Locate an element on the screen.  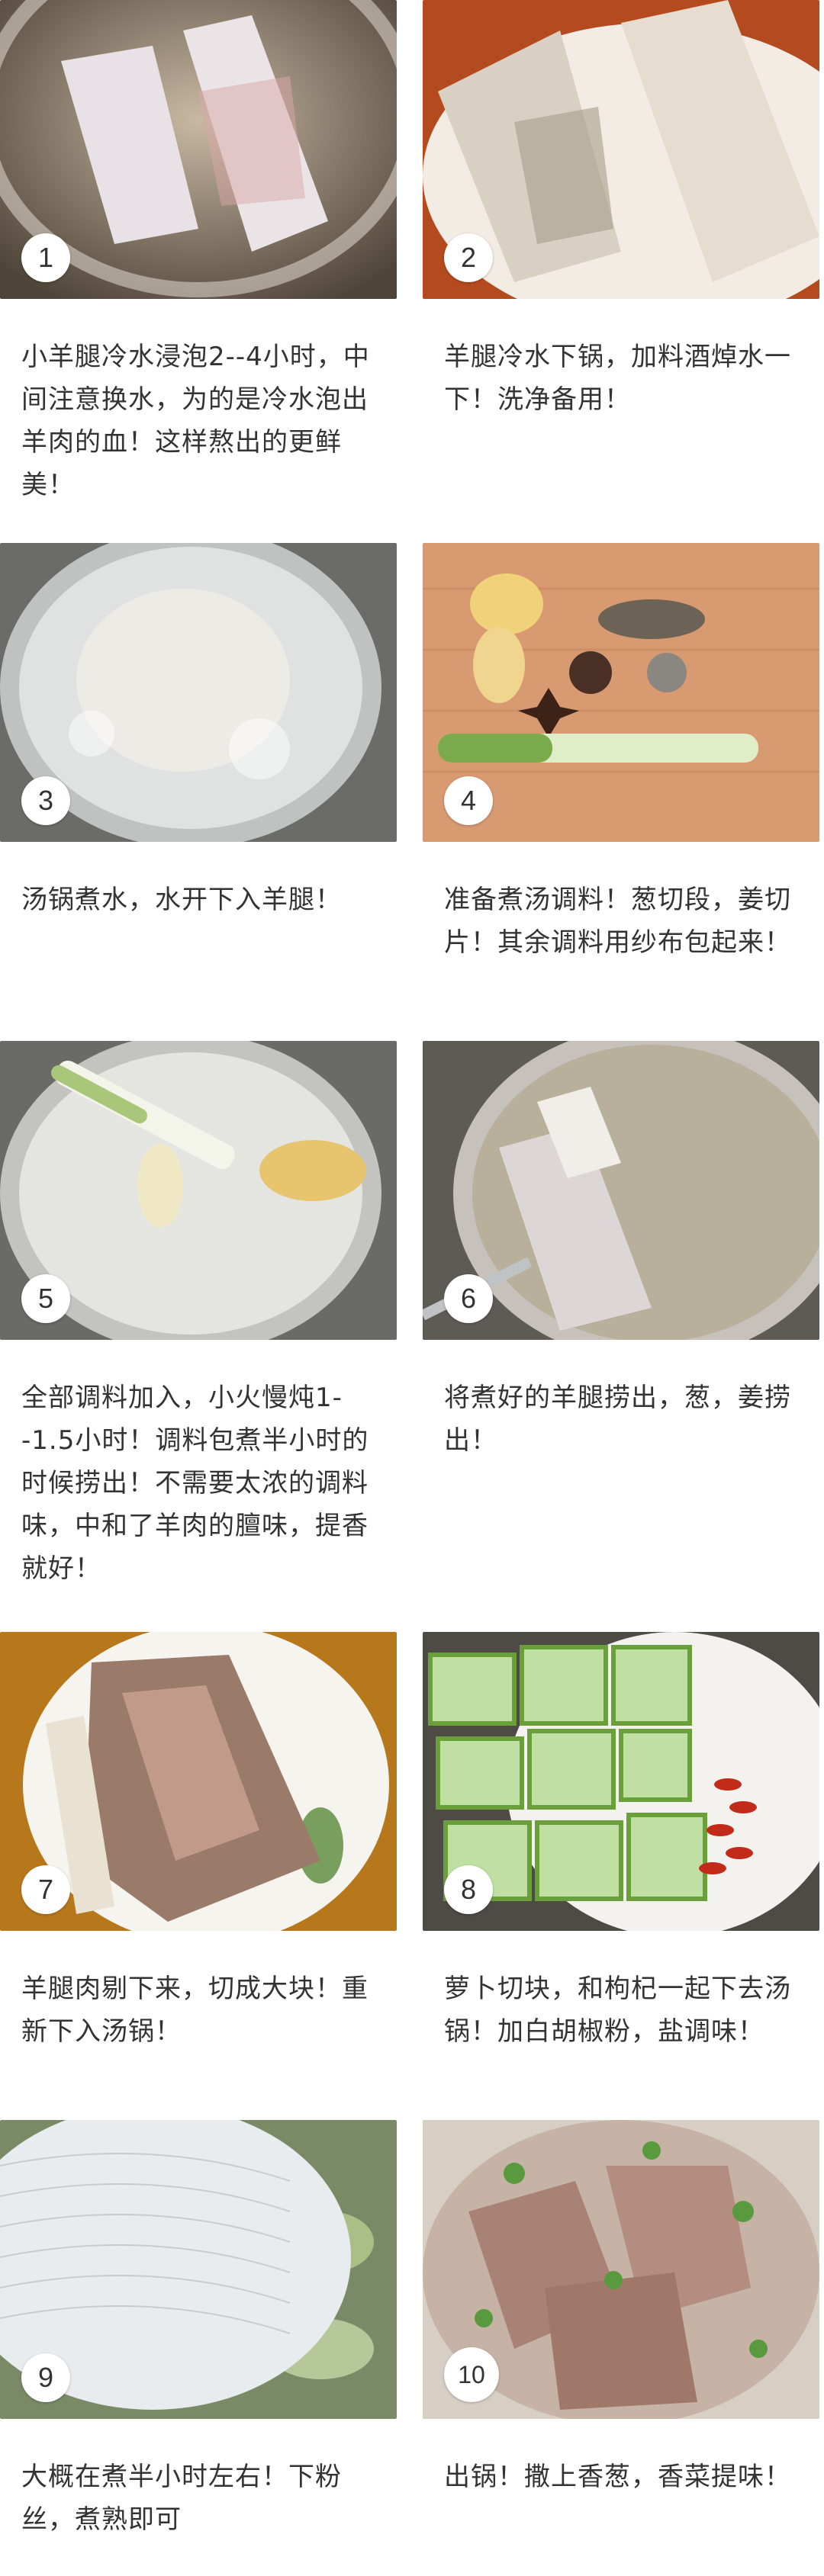
step-photo-5: 5 is located at coordinates (198, 1190).